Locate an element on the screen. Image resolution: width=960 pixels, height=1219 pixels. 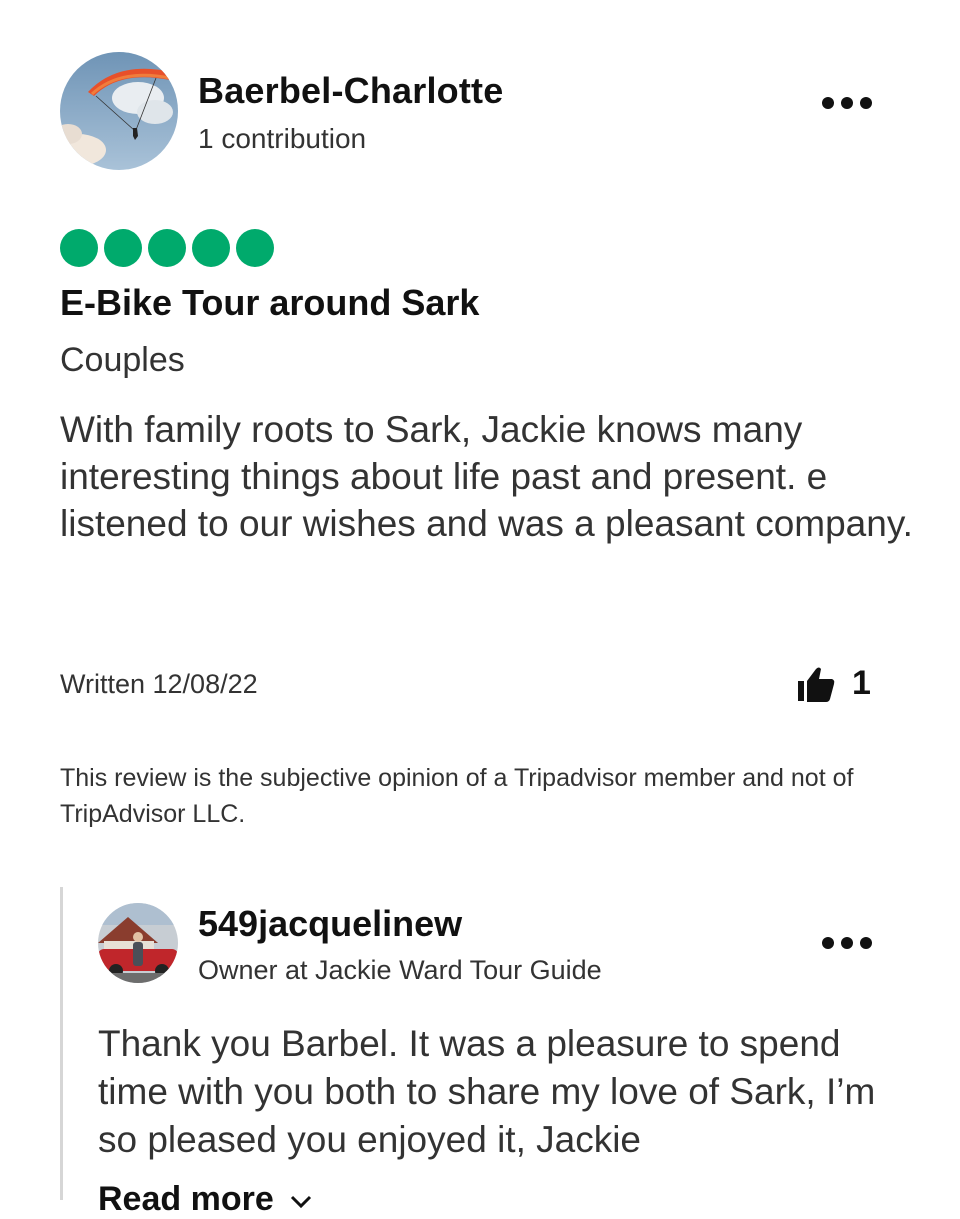
chevron-down-icon is located at coordinates (301, 1202).